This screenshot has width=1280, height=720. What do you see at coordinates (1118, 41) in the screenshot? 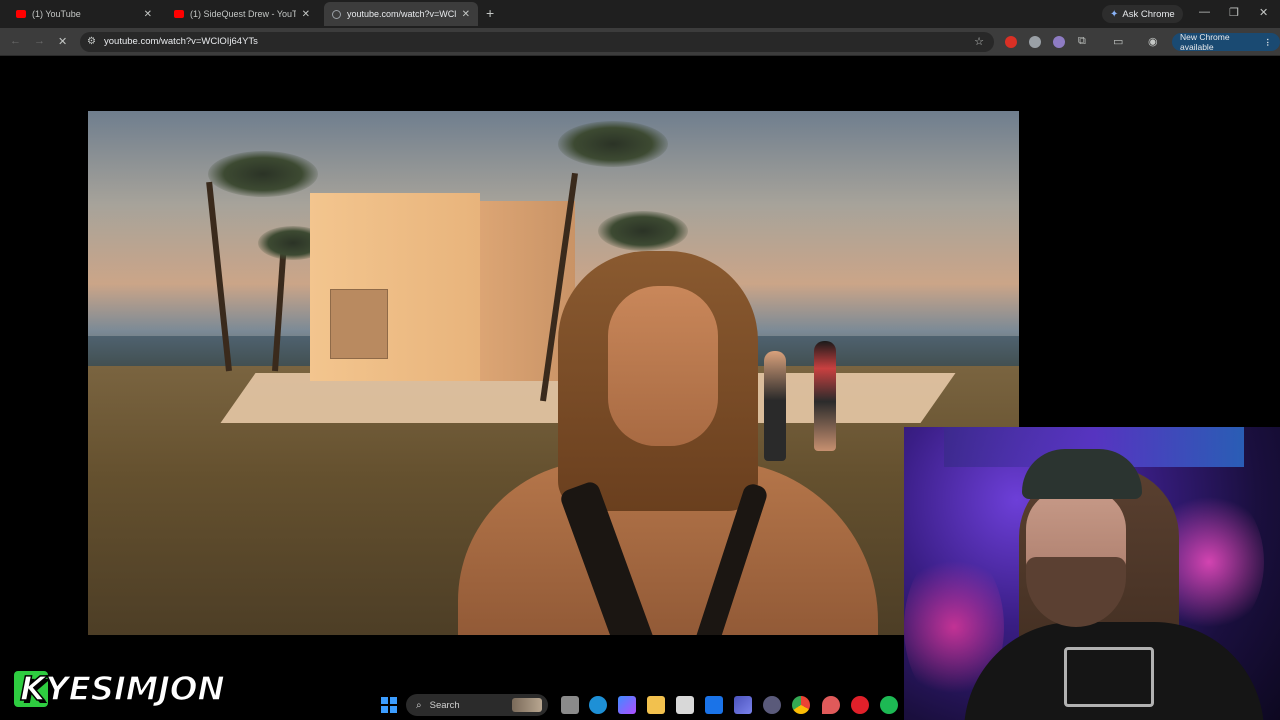
I see `side-panel-icon: ▭` at bounding box center [1118, 41].